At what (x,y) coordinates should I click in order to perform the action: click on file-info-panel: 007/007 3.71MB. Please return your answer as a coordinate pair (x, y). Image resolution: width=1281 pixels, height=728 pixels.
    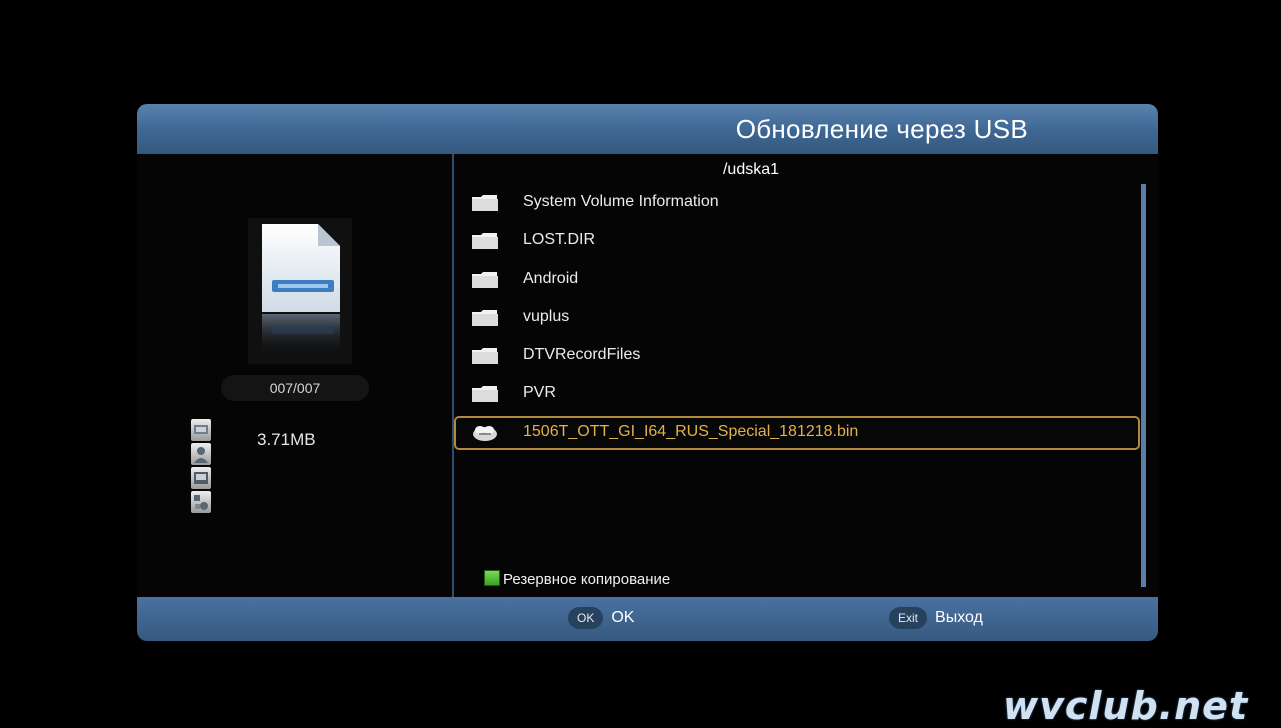
    Looking at the image, I should click on (294, 375).